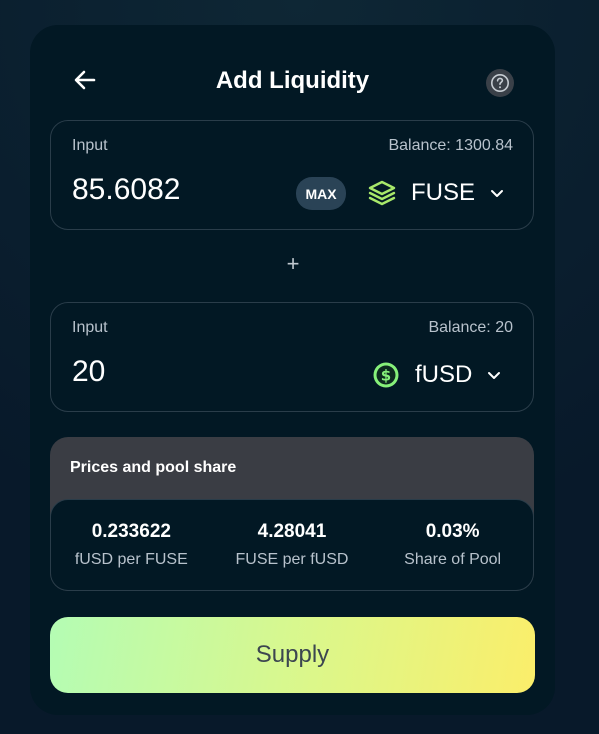 The image size is (599, 734). What do you see at coordinates (292, 655) in the screenshot?
I see `supply-button: Supply` at bounding box center [292, 655].